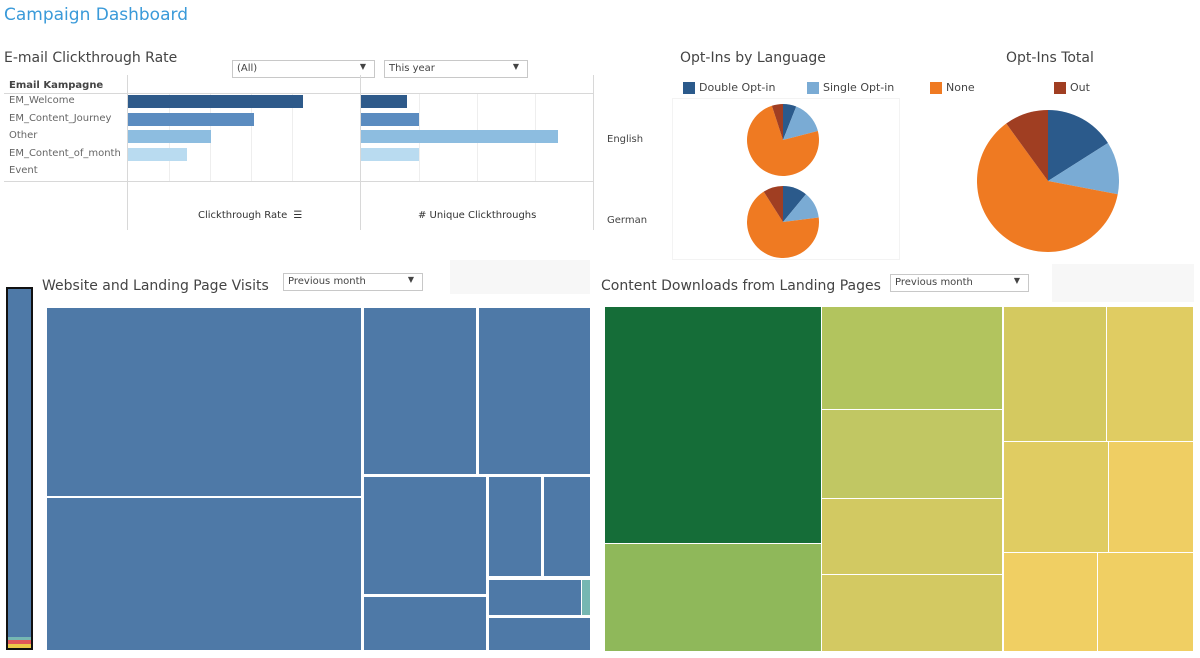 This screenshot has width=1200, height=658. What do you see at coordinates (753, 58) in the screenshot?
I see `optins-language-title: Opt-Ins by Language` at bounding box center [753, 58].